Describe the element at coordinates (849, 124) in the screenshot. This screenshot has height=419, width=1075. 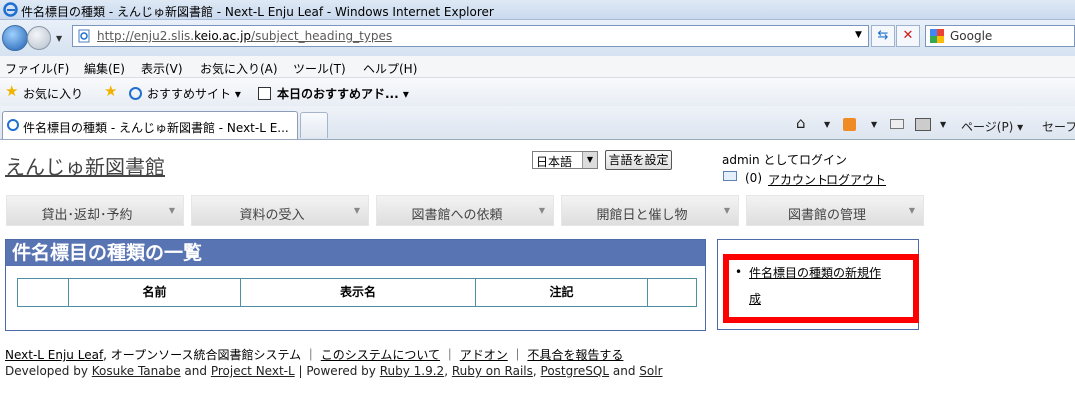
I see `rss-icon` at that location.